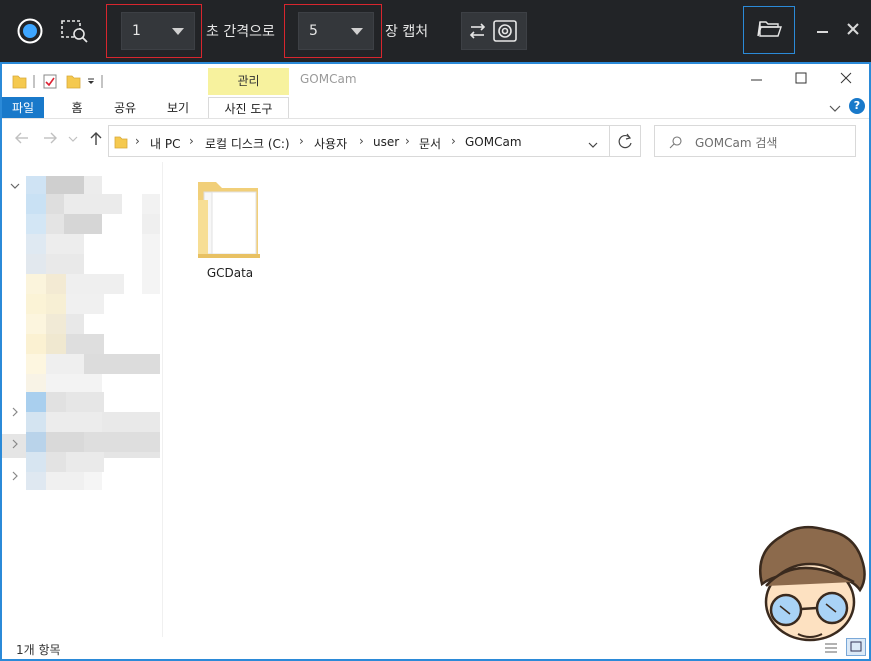 The width and height of the screenshot is (871, 661). I want to click on avatar-sticker, so click(809, 584).